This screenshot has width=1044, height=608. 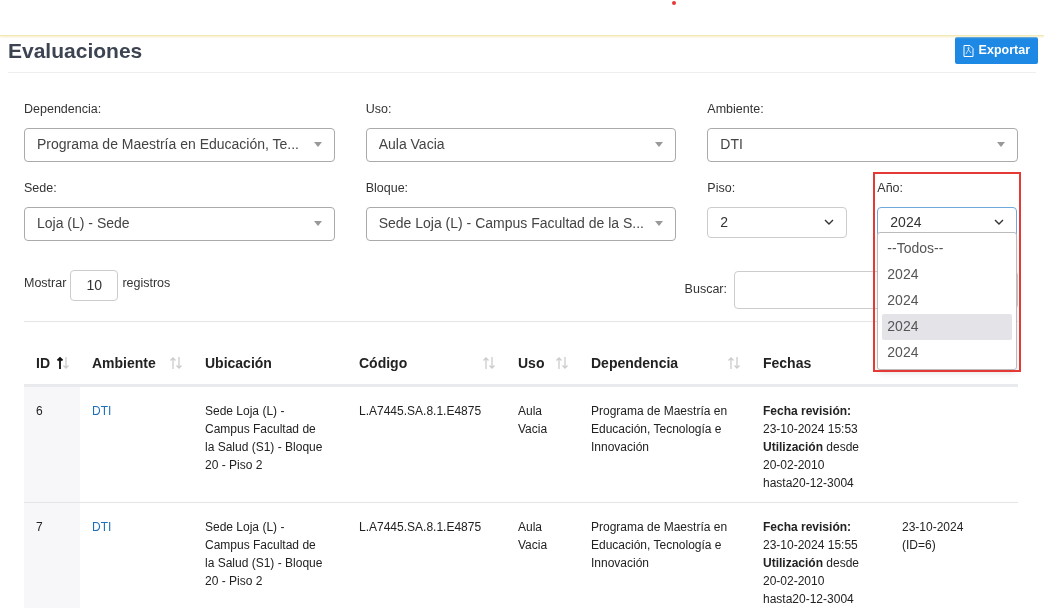 I want to click on column-header: ID, so click(x=52, y=363).